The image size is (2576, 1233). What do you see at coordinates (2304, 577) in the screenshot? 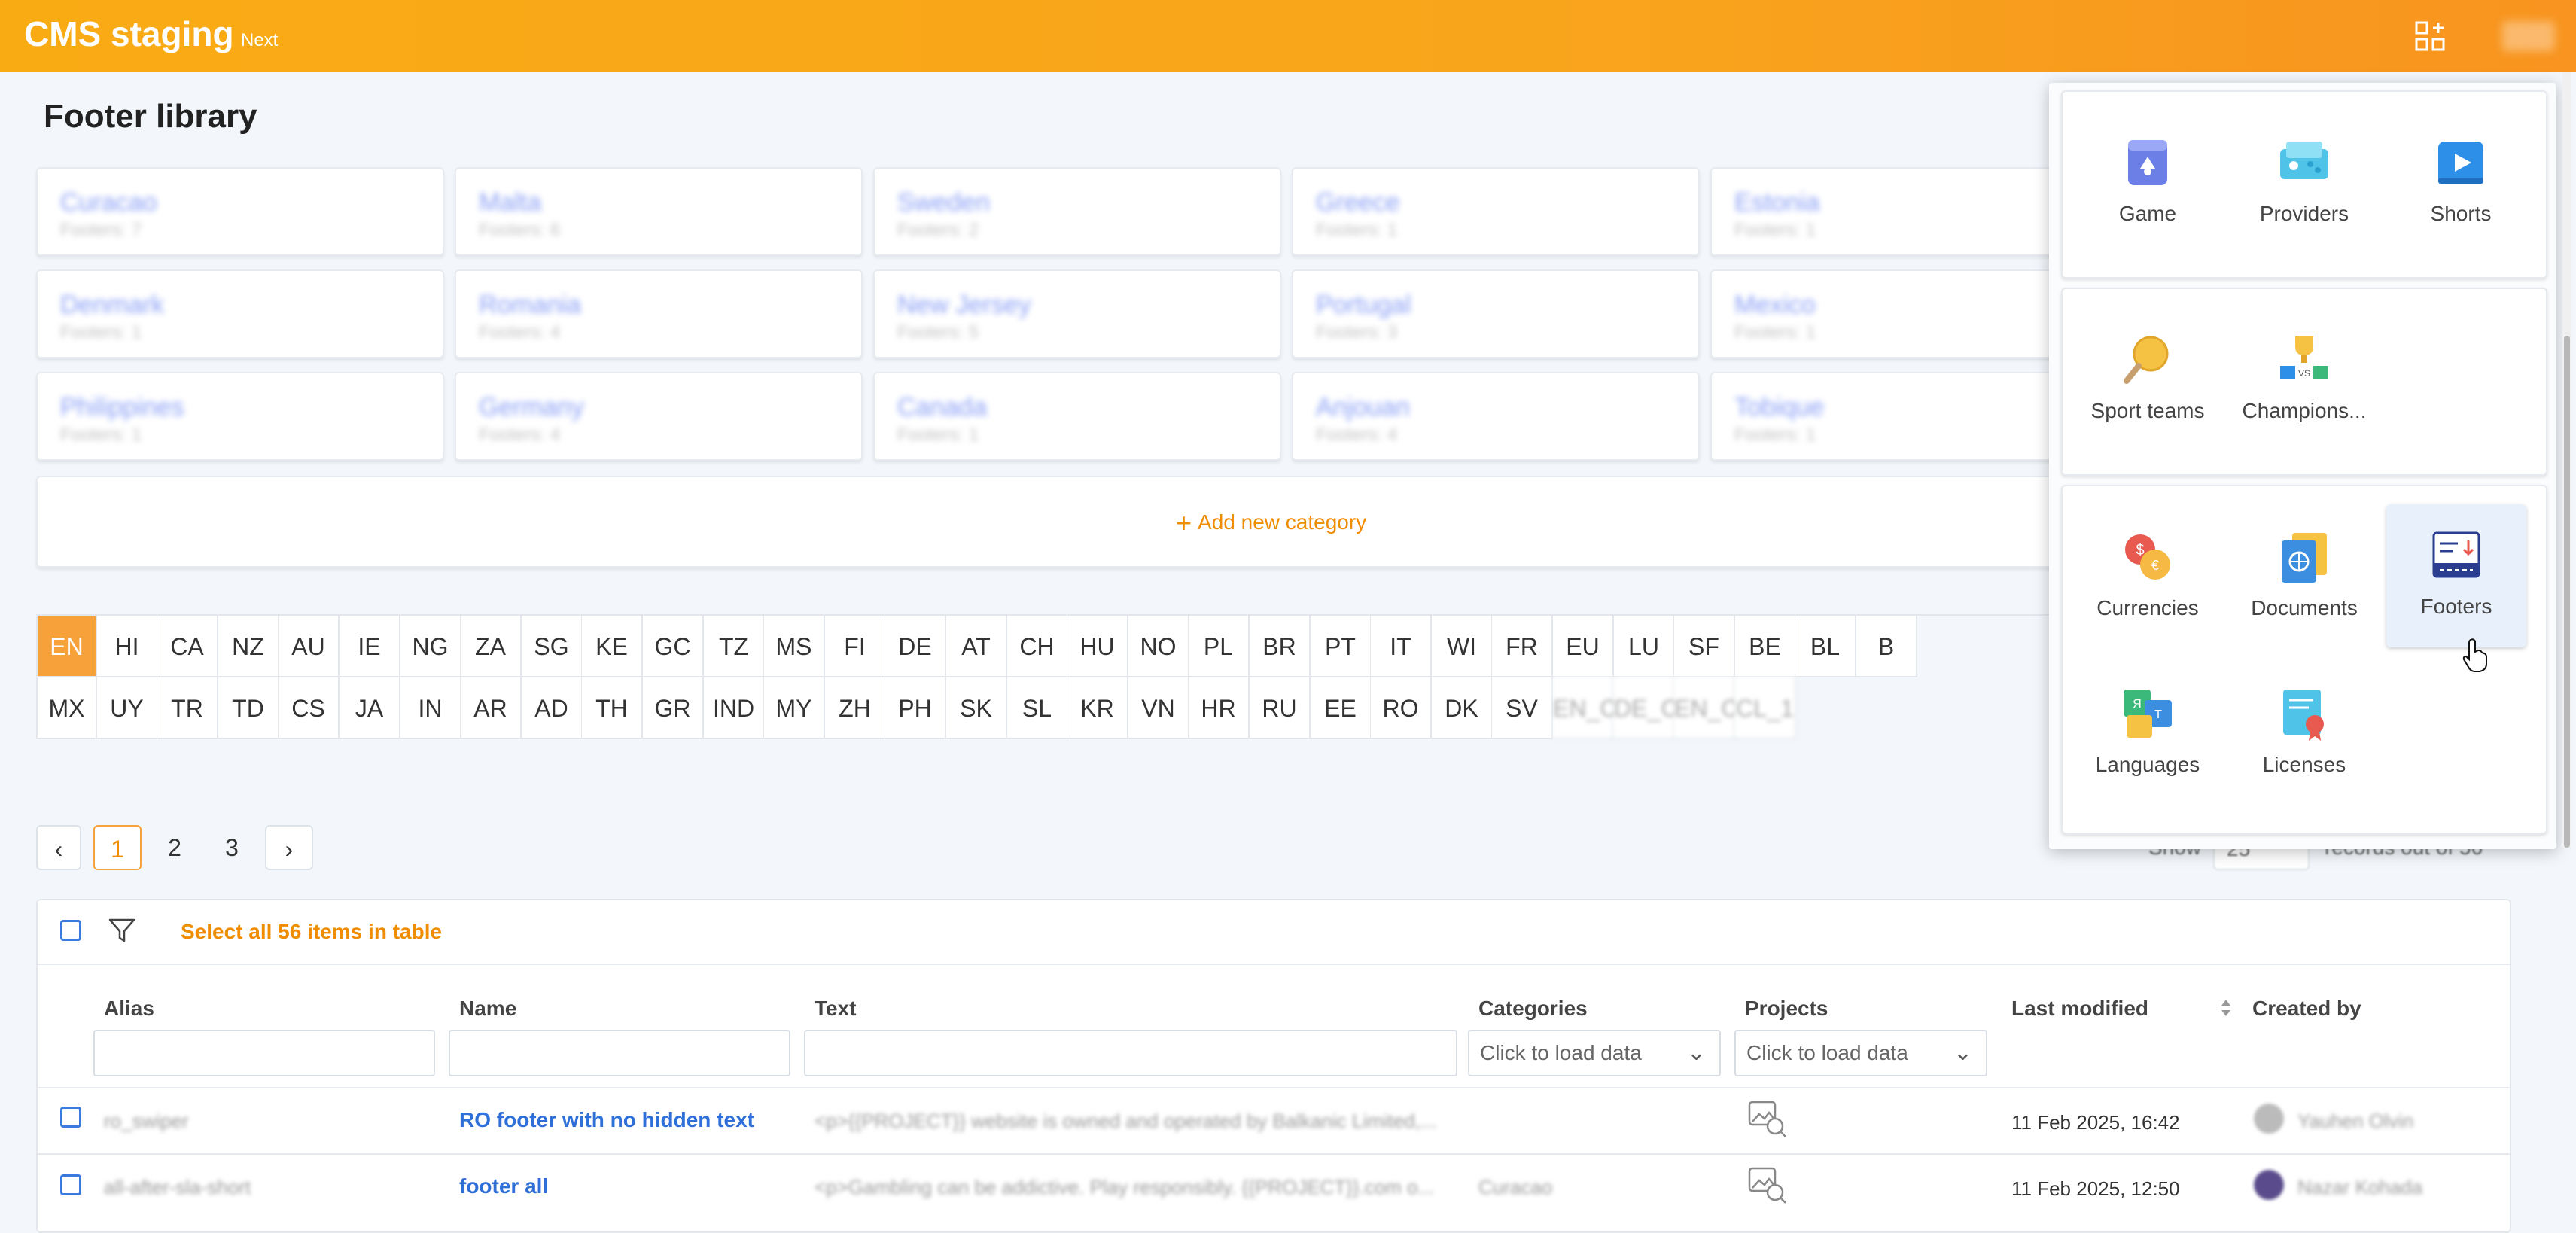
I see `app-tile-documents: Documents` at bounding box center [2304, 577].